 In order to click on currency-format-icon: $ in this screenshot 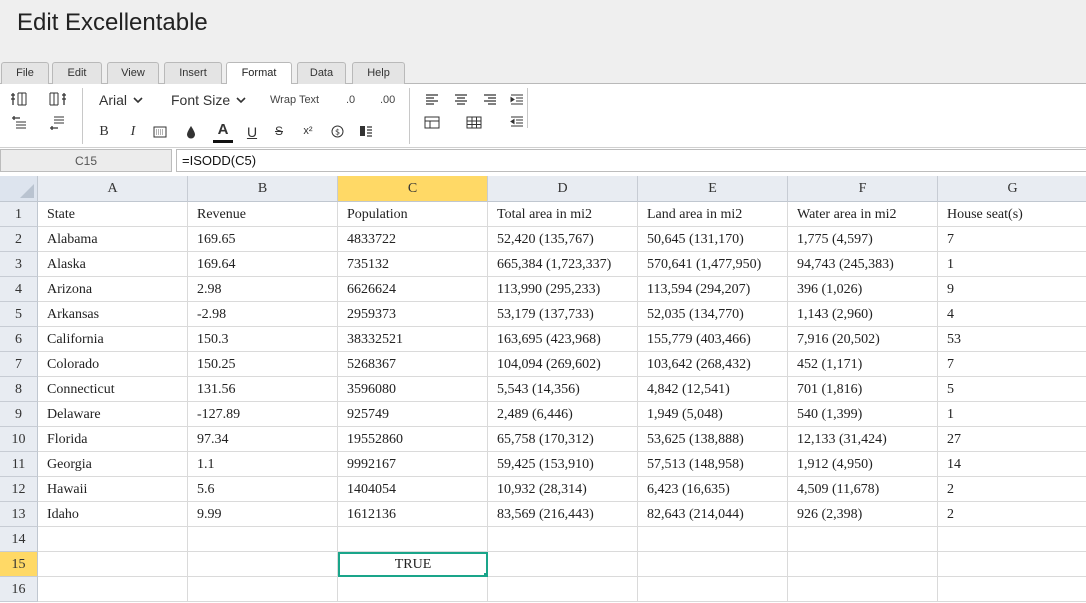, I will do `click(337, 131)`.